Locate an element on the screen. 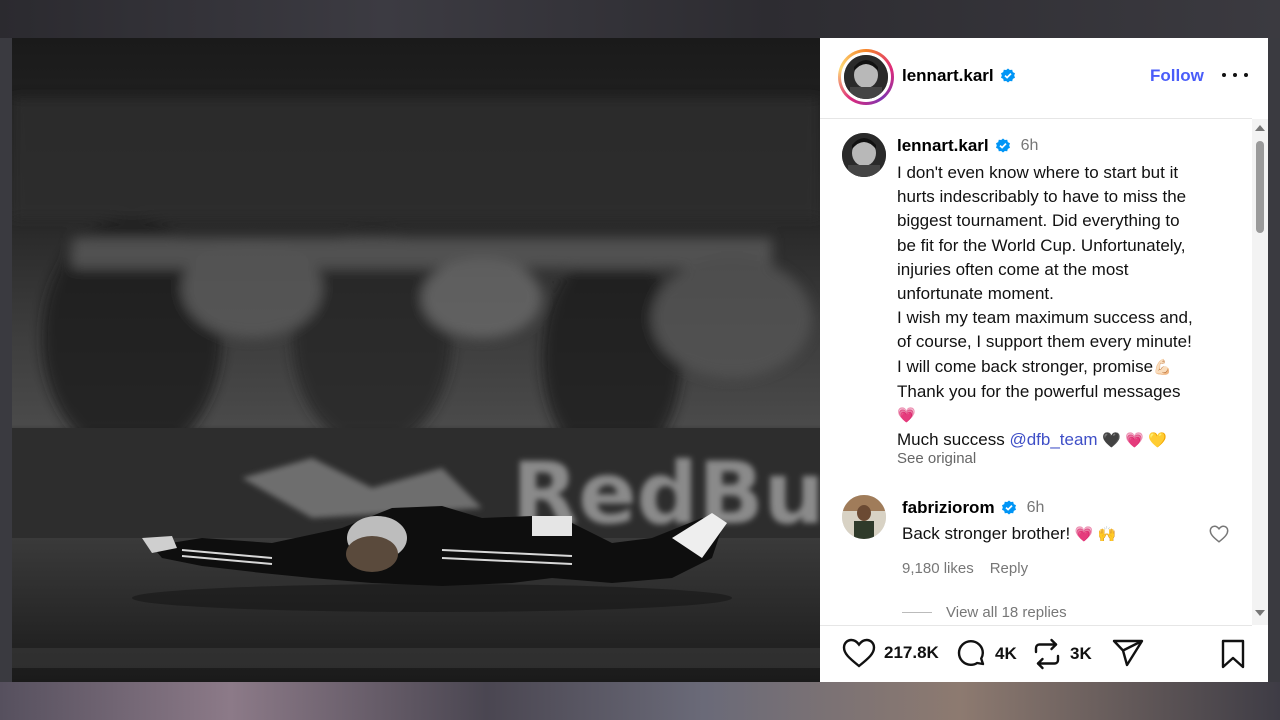 Image resolution: width=1280 pixels, height=720 pixels. story-avatar is located at coordinates (866, 77).